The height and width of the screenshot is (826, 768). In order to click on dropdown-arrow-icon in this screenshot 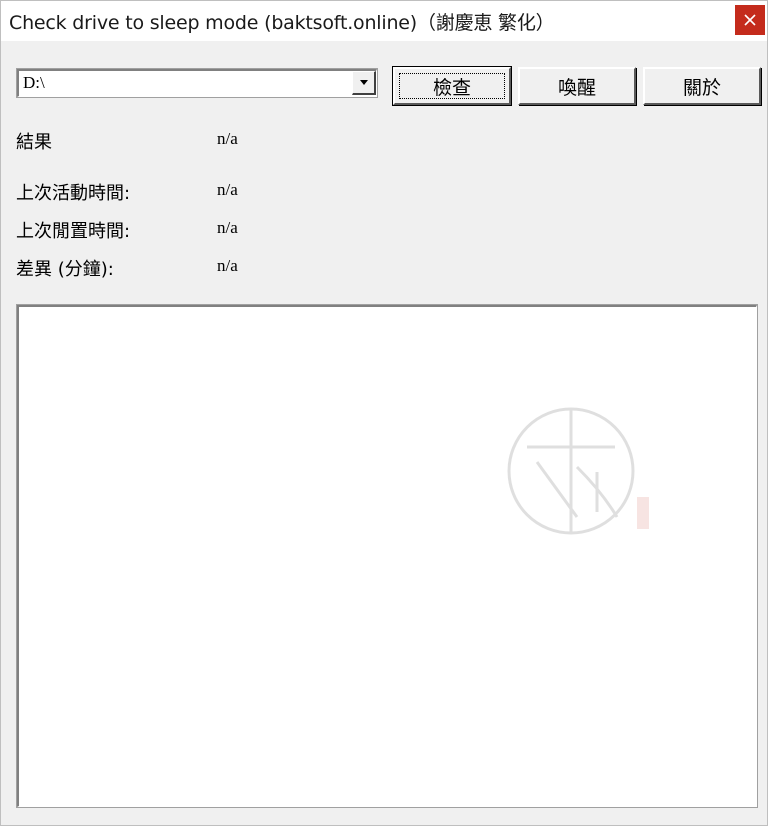, I will do `click(363, 82)`.